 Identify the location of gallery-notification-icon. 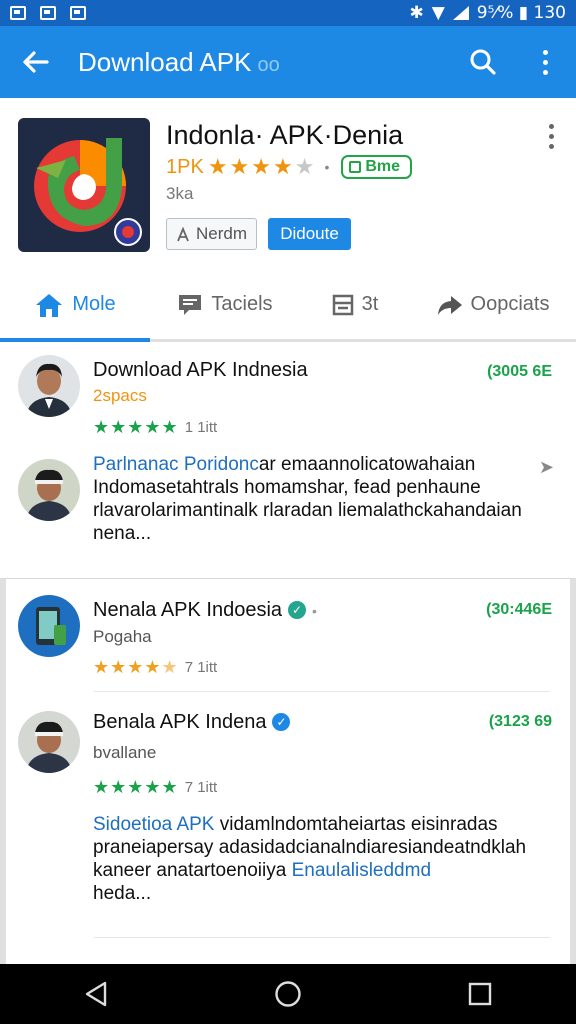
(48, 13).